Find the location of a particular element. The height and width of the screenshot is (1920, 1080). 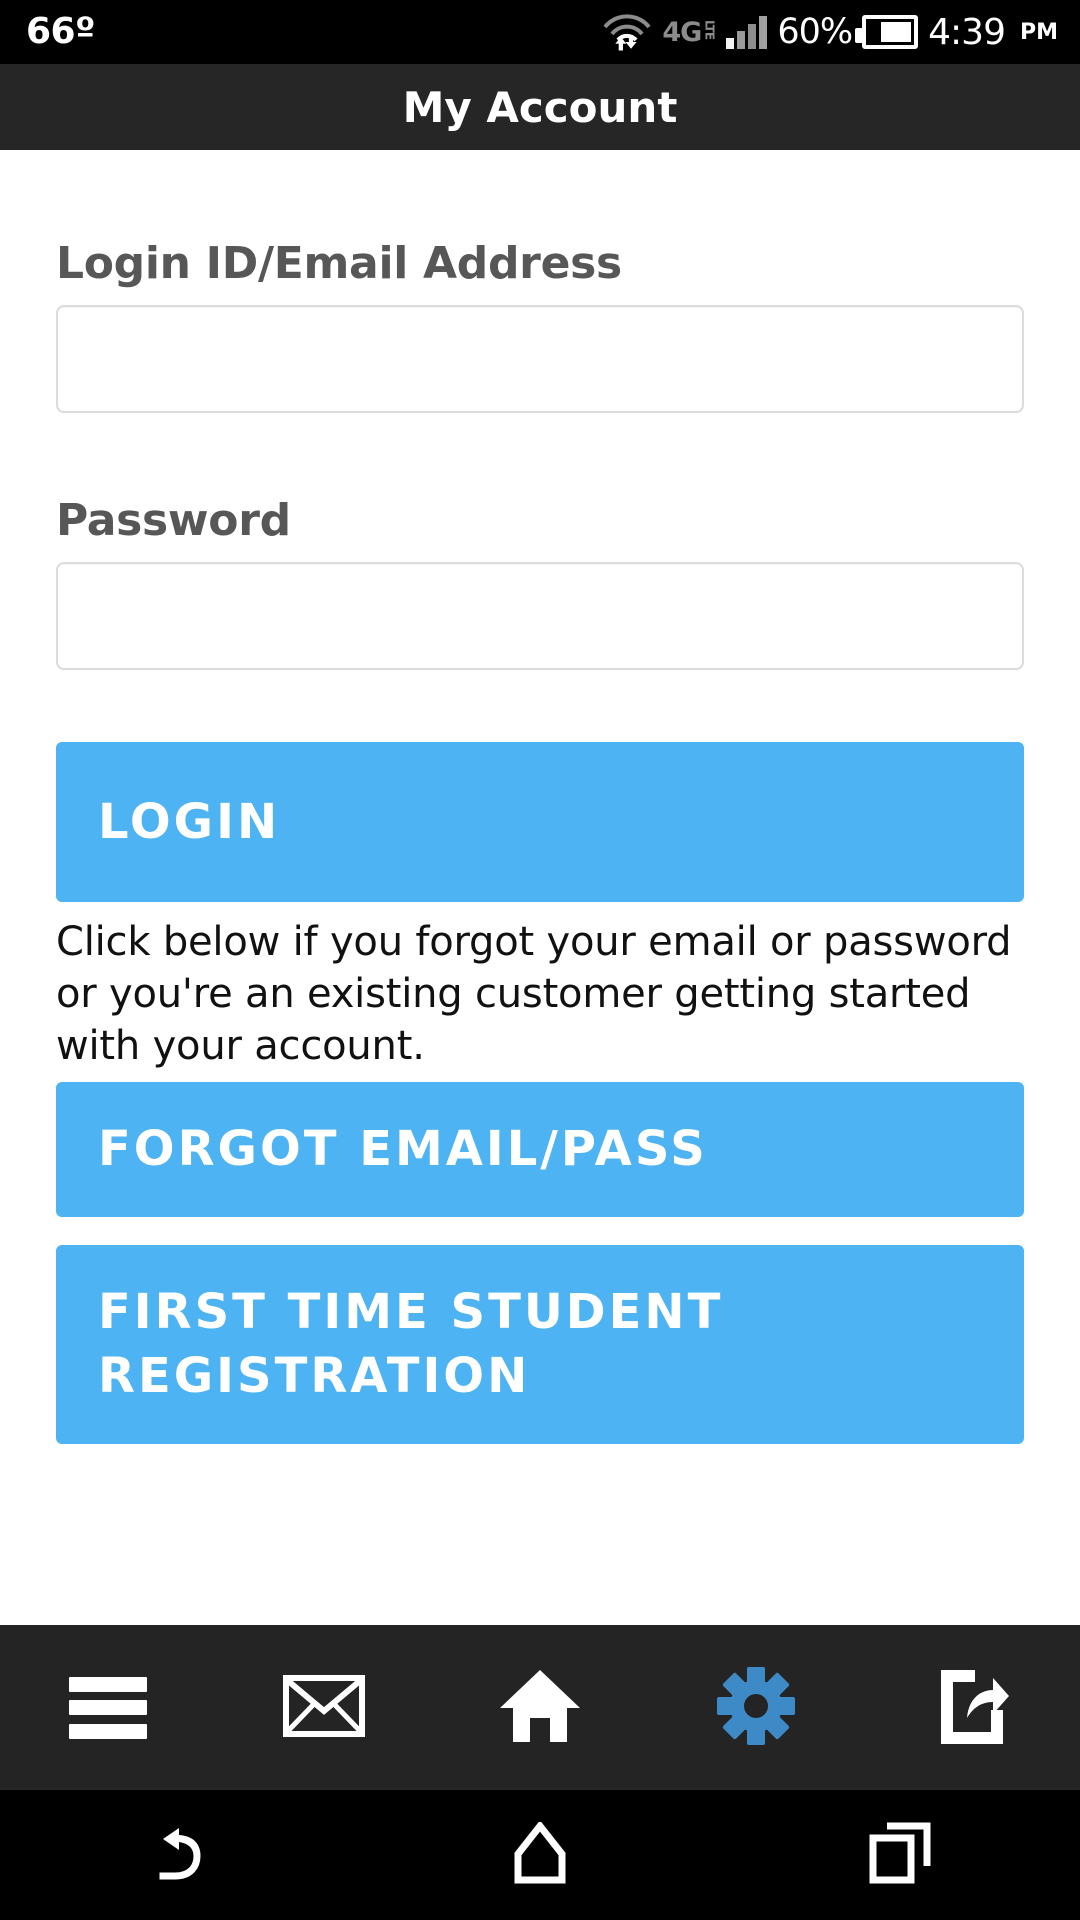

home-pentagon-icon is located at coordinates (540, 1854).